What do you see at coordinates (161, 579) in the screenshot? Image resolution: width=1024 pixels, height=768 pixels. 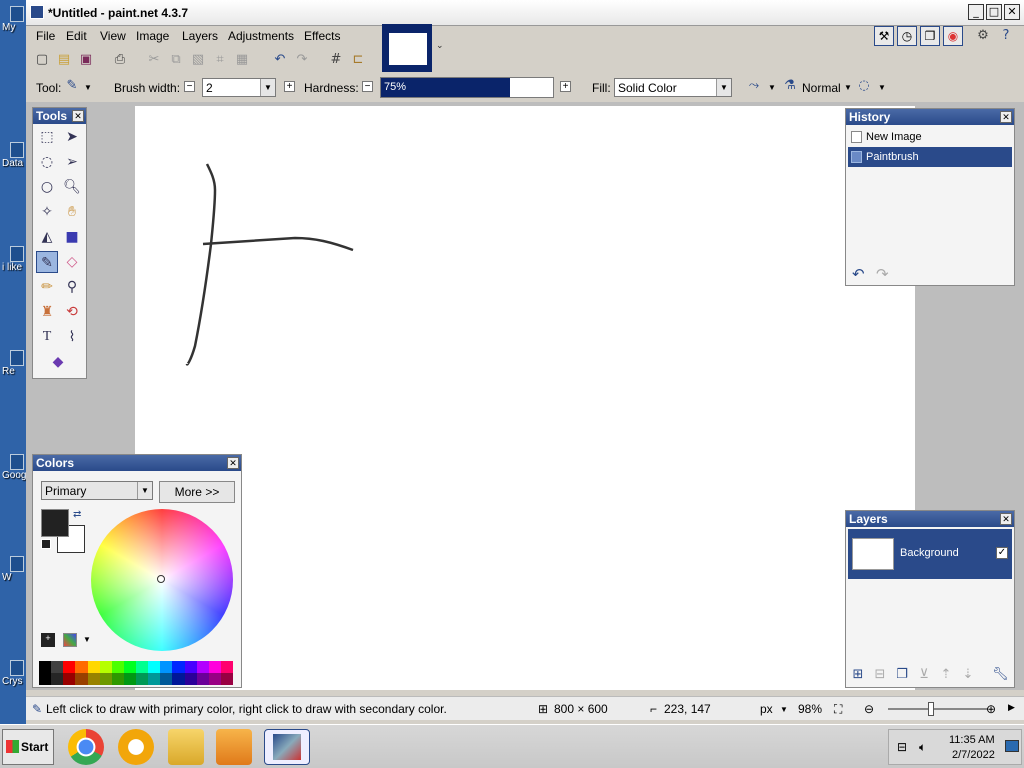 I see `color-wheel-cursor` at bounding box center [161, 579].